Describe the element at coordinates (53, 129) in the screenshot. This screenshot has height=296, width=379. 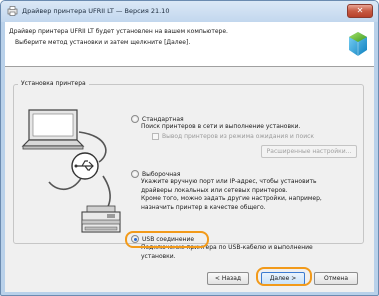
I see `laptop-icon` at that location.